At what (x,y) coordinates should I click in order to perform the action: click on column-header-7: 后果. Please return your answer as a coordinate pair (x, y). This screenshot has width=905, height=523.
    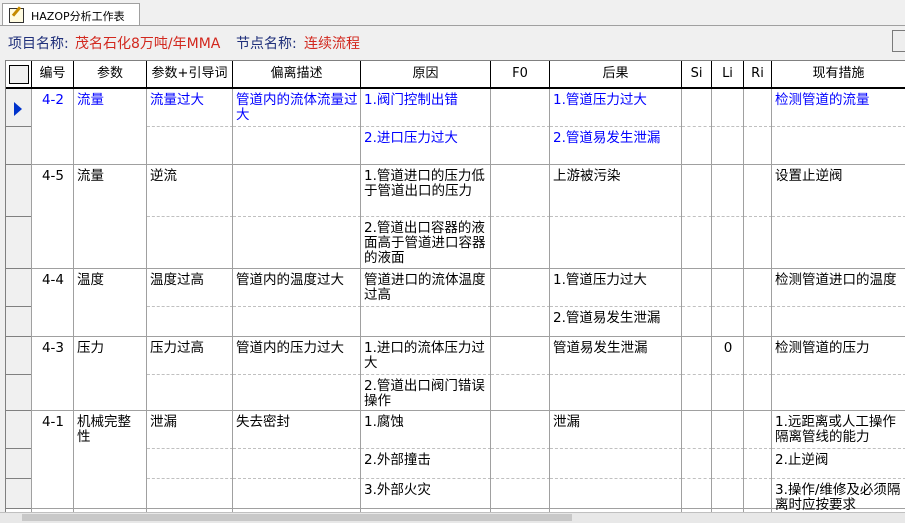
    Looking at the image, I should click on (616, 75).